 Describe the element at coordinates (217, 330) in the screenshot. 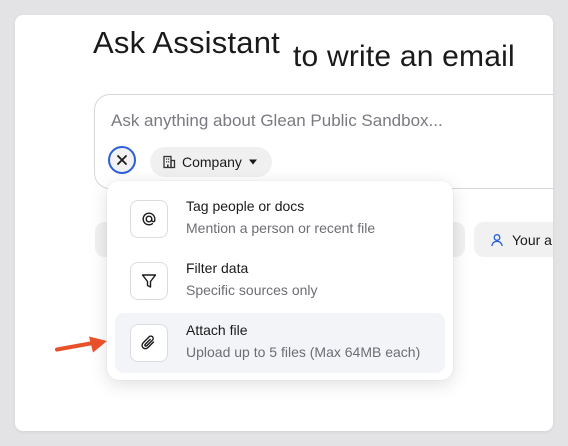

I see `menu-item-title: Attach file` at that location.